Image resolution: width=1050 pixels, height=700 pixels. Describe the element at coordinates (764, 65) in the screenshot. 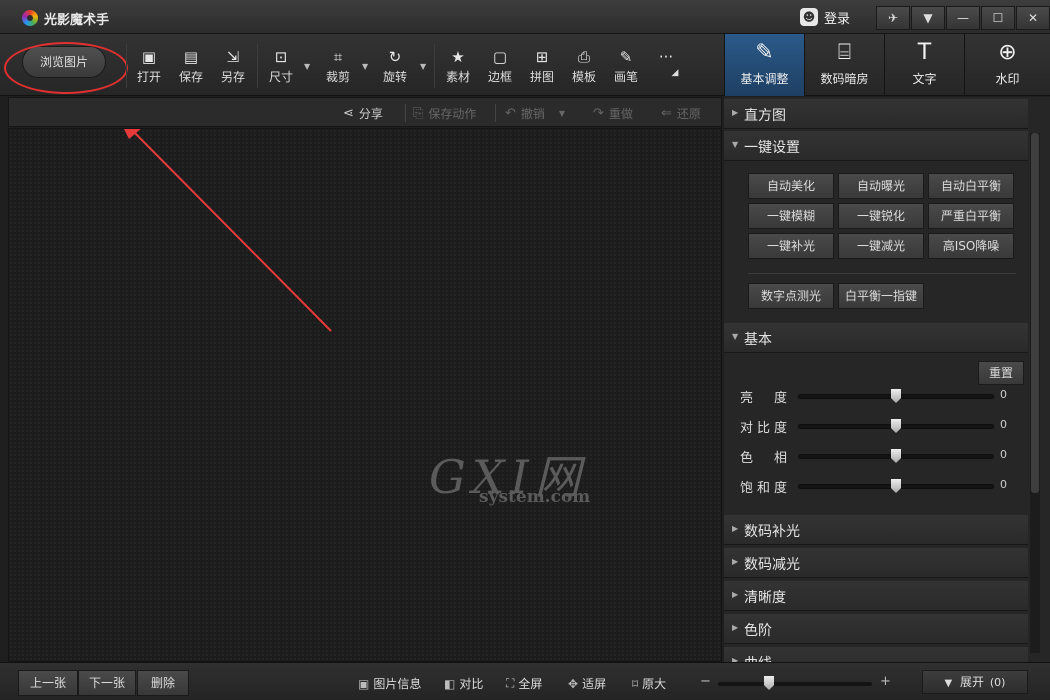

I see `tab-basic-adjust: ✎ 基本调整` at that location.